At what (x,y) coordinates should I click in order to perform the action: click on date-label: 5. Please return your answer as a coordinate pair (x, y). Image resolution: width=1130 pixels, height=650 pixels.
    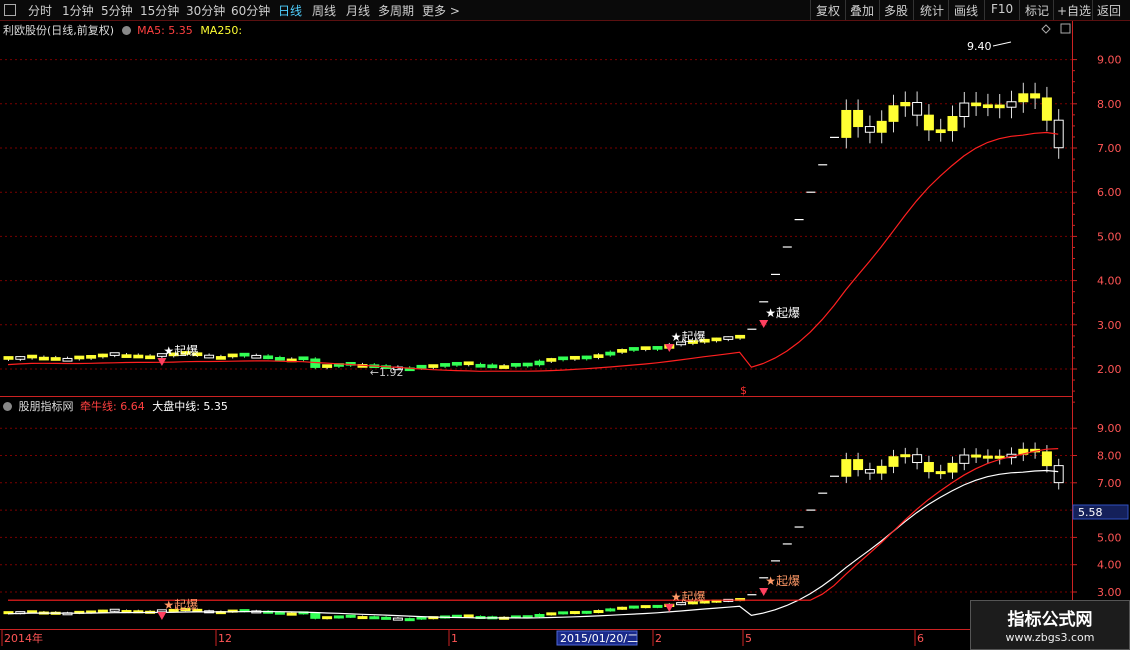
    Looking at the image, I should click on (748, 638).